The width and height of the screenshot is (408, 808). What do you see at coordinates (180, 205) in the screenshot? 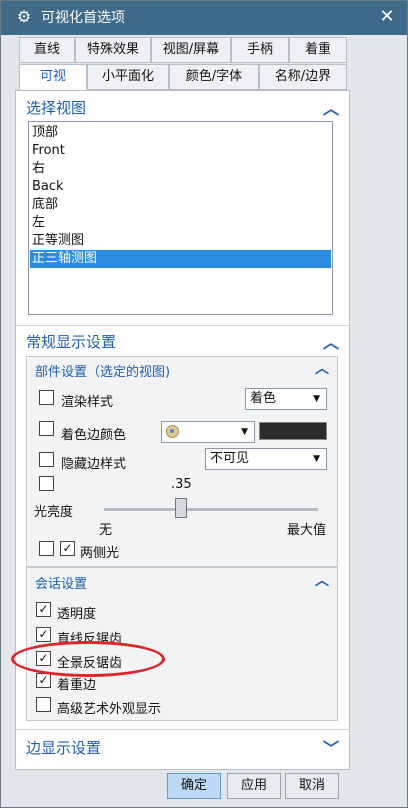
I see `list-item: 底部` at bounding box center [180, 205].